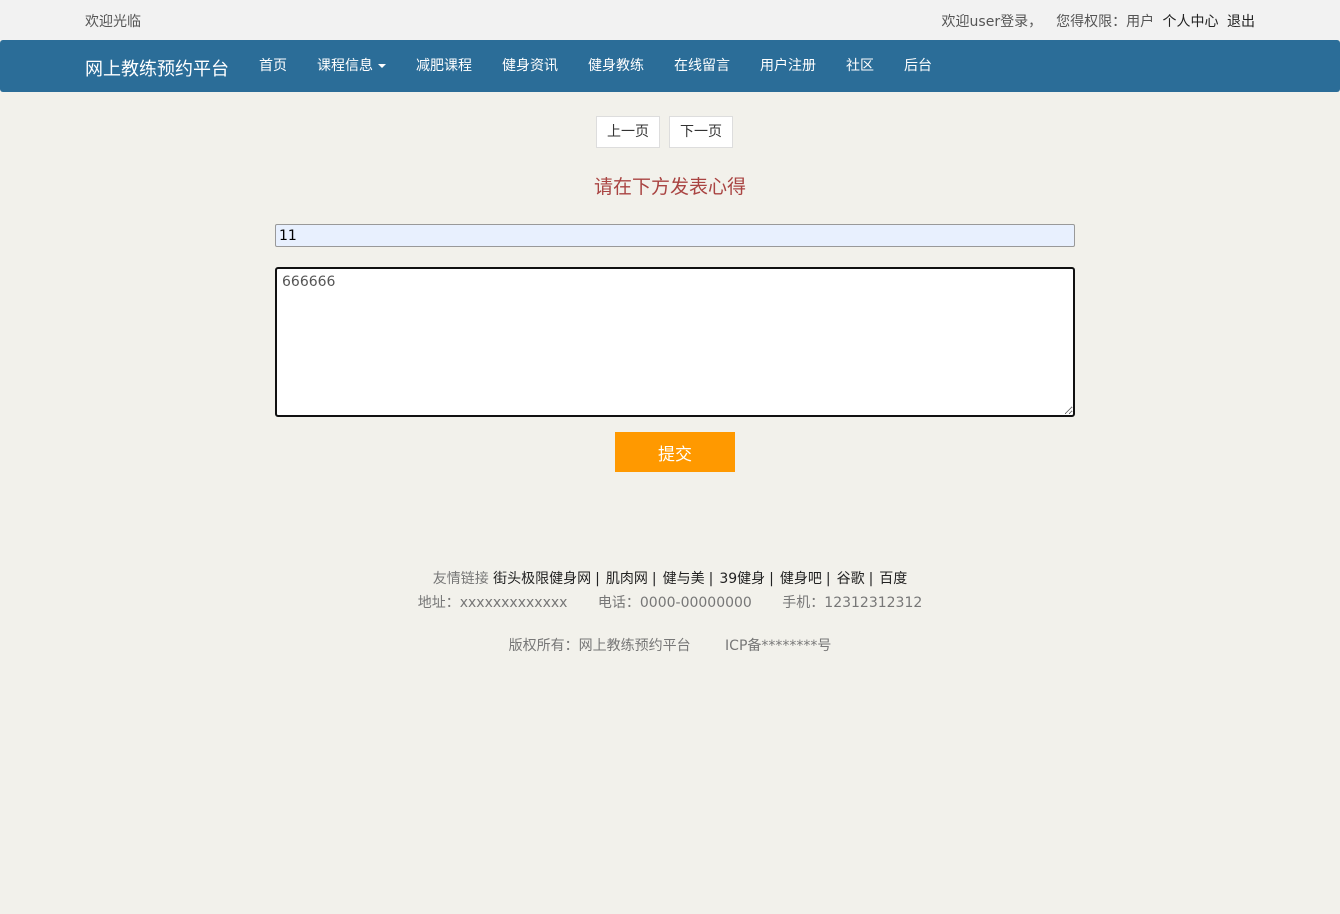 The height and width of the screenshot is (914, 1340). I want to click on nav-item-community: 社区, so click(860, 66).